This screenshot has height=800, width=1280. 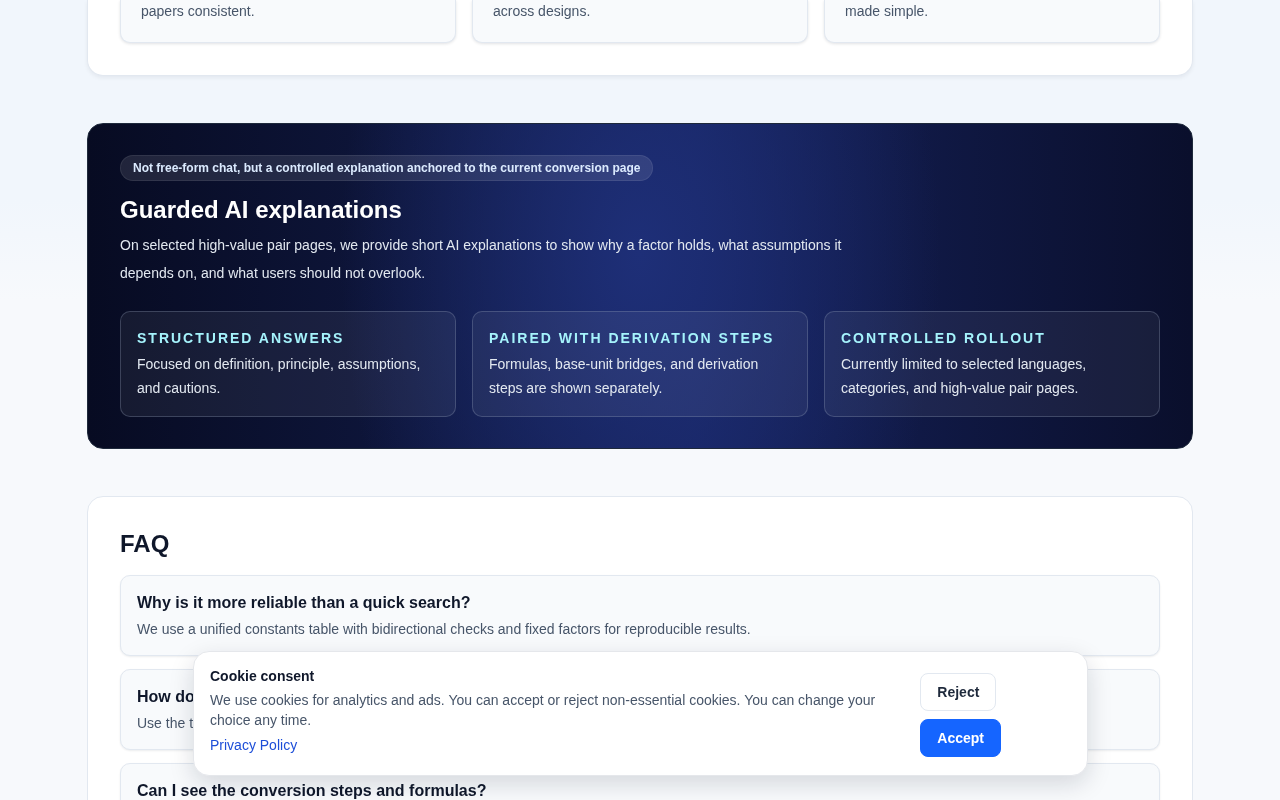 What do you see at coordinates (304, 603) in the screenshot?
I see `faq-question: Why is it more reliable than a quick search?` at bounding box center [304, 603].